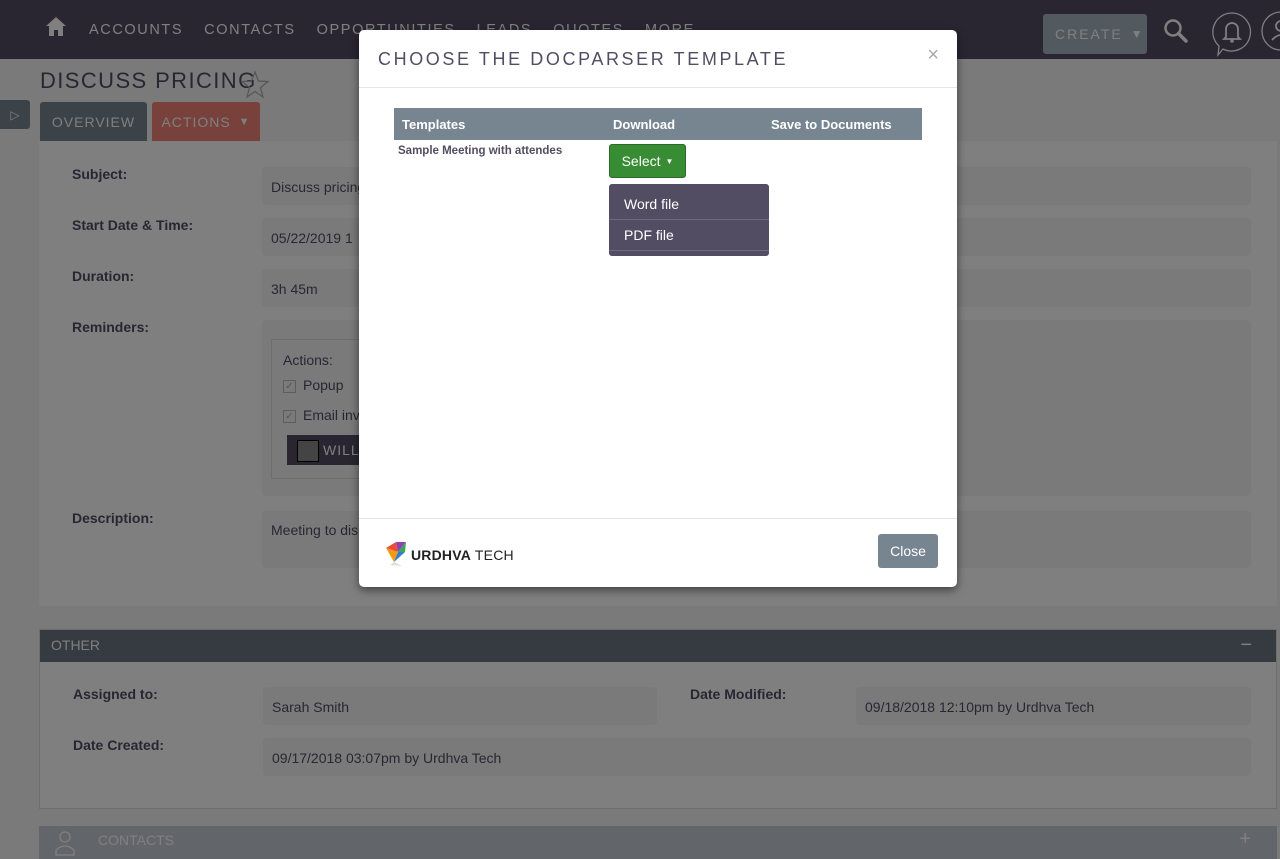 This screenshot has height=859, width=1280. I want to click on menu-item-word-file: Word file, so click(689, 204).